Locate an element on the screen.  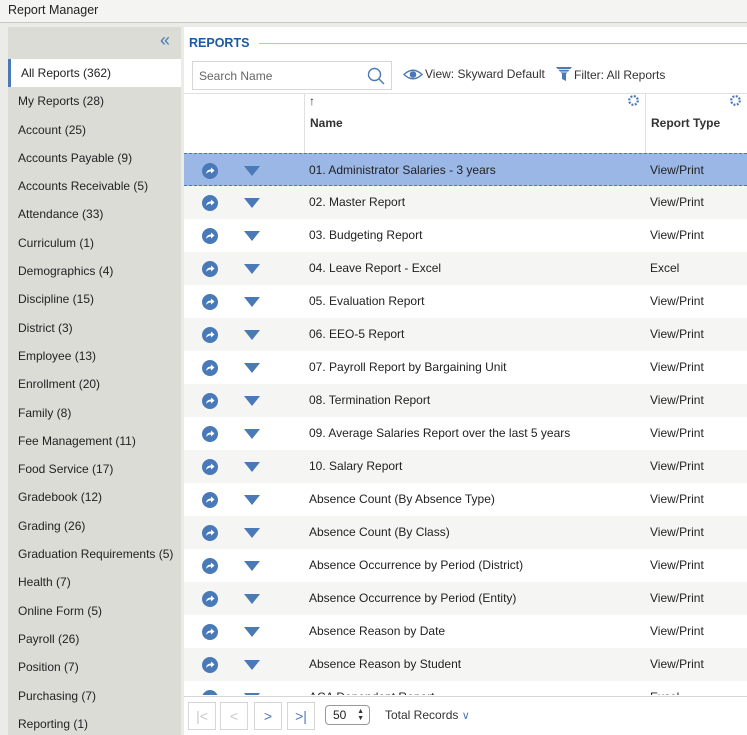
search-input is located at coordinates (275, 75).